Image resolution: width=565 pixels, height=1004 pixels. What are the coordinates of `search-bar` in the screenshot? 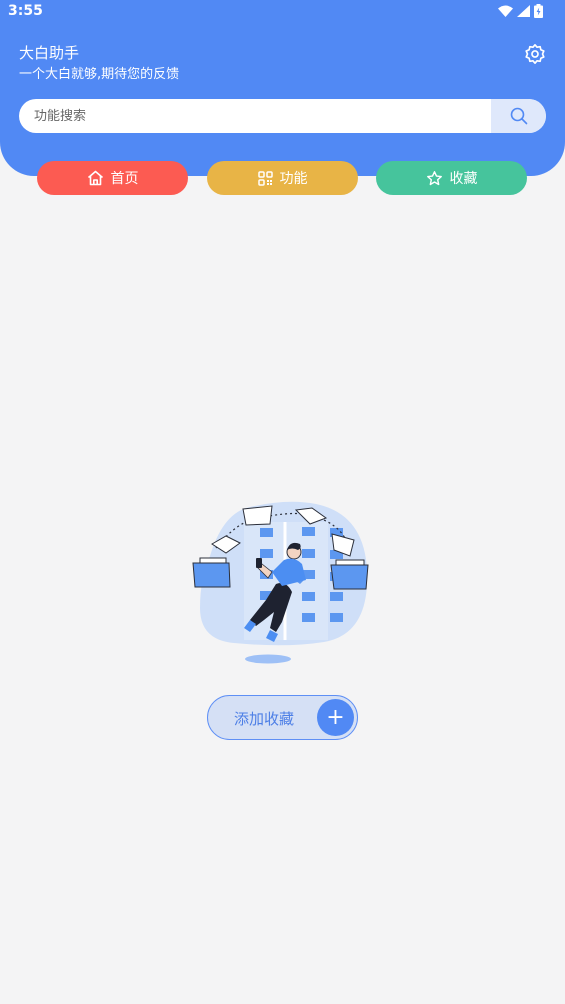 It's located at (282, 116).